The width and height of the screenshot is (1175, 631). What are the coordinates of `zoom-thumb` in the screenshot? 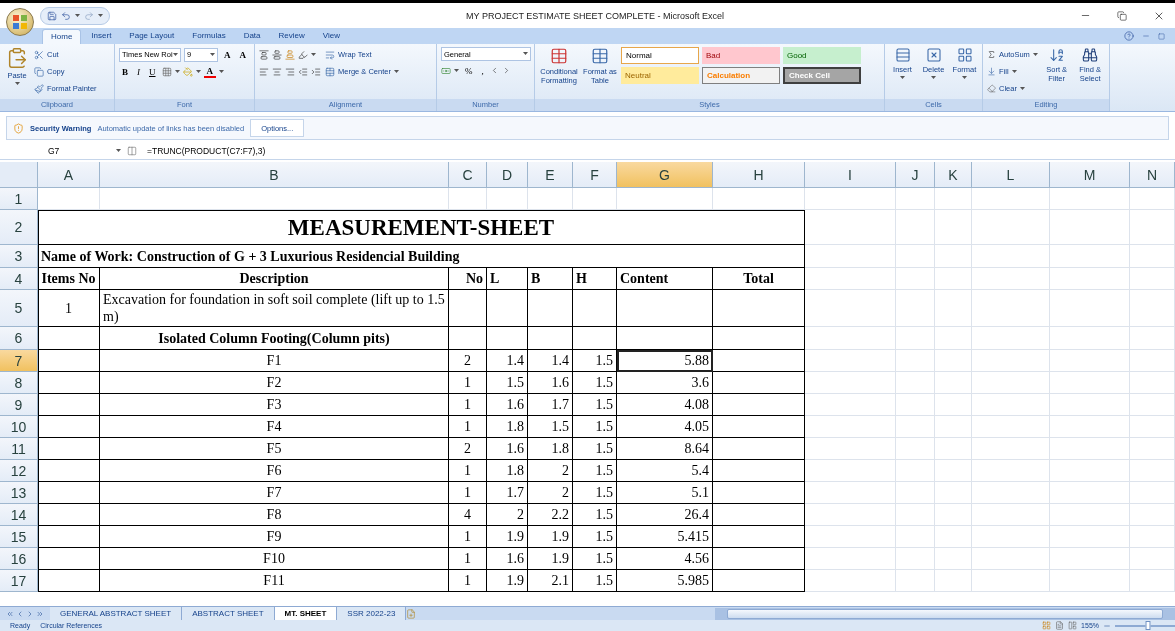 It's located at (1148, 625).